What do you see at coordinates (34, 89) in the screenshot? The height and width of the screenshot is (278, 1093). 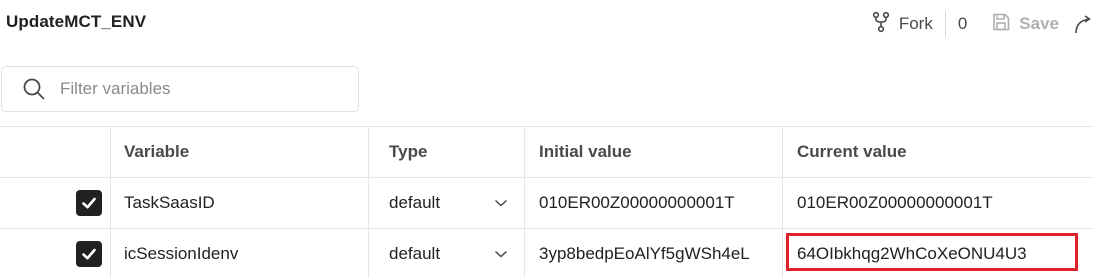 I see `search-icon` at bounding box center [34, 89].